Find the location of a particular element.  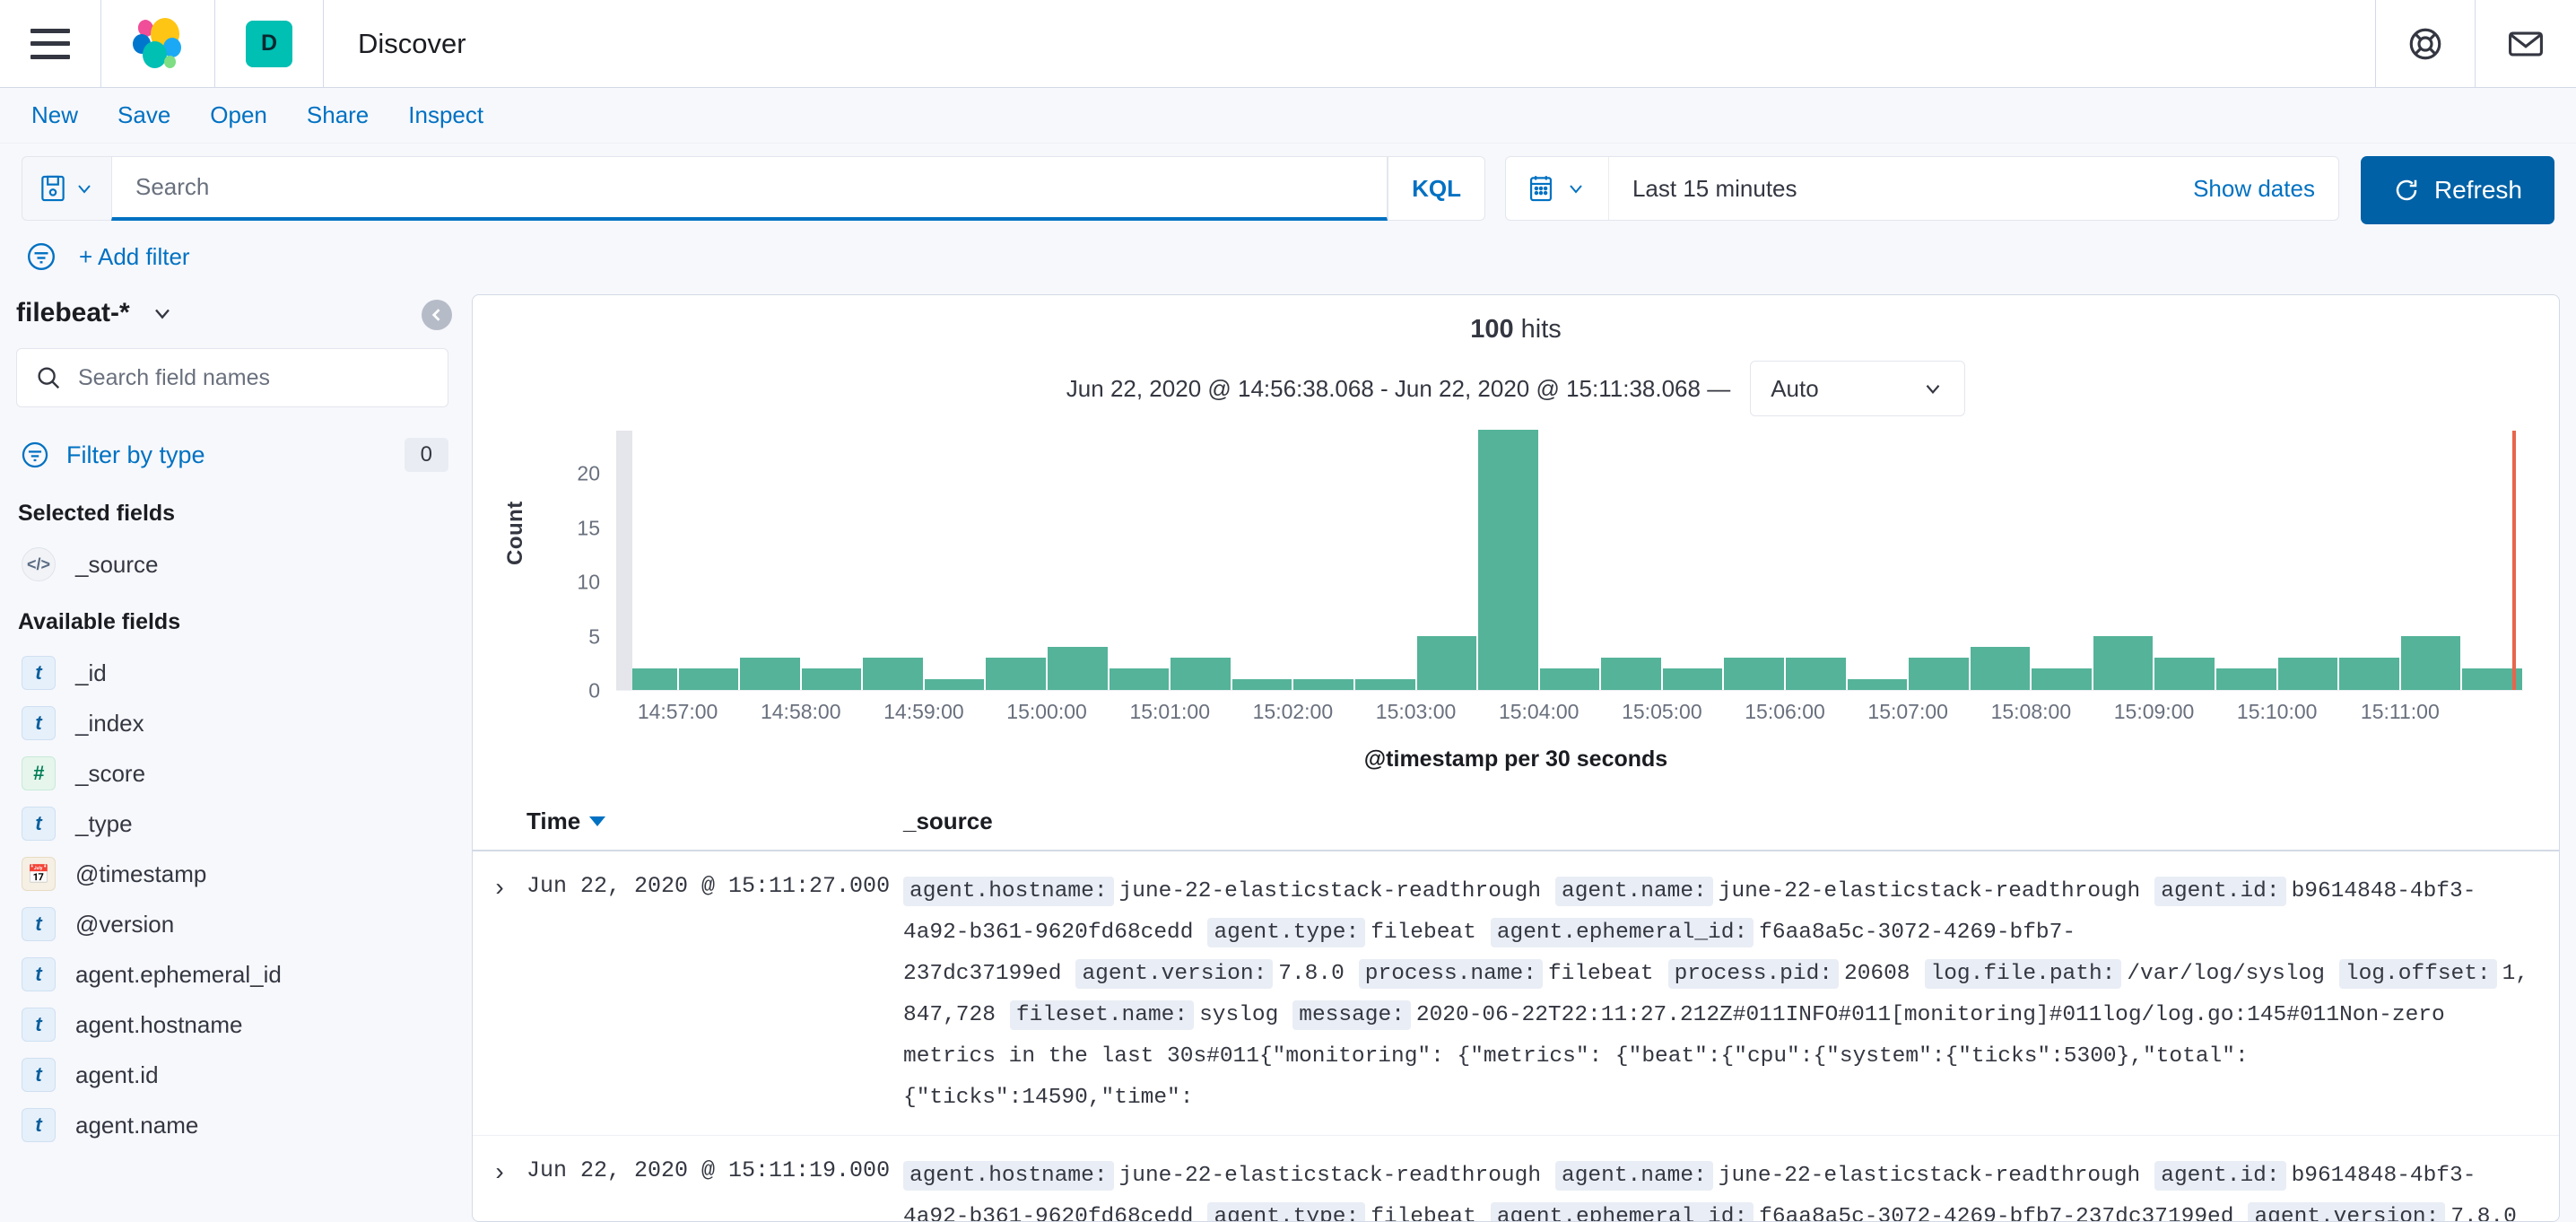

search-input is located at coordinates (750, 187).